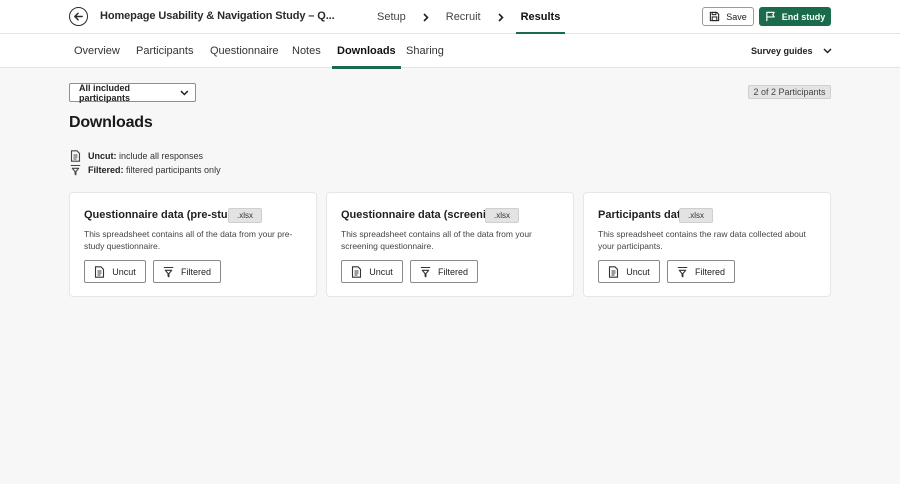 The image size is (900, 484). Describe the element at coordinates (715, 16) in the screenshot. I see `save-icon` at that location.